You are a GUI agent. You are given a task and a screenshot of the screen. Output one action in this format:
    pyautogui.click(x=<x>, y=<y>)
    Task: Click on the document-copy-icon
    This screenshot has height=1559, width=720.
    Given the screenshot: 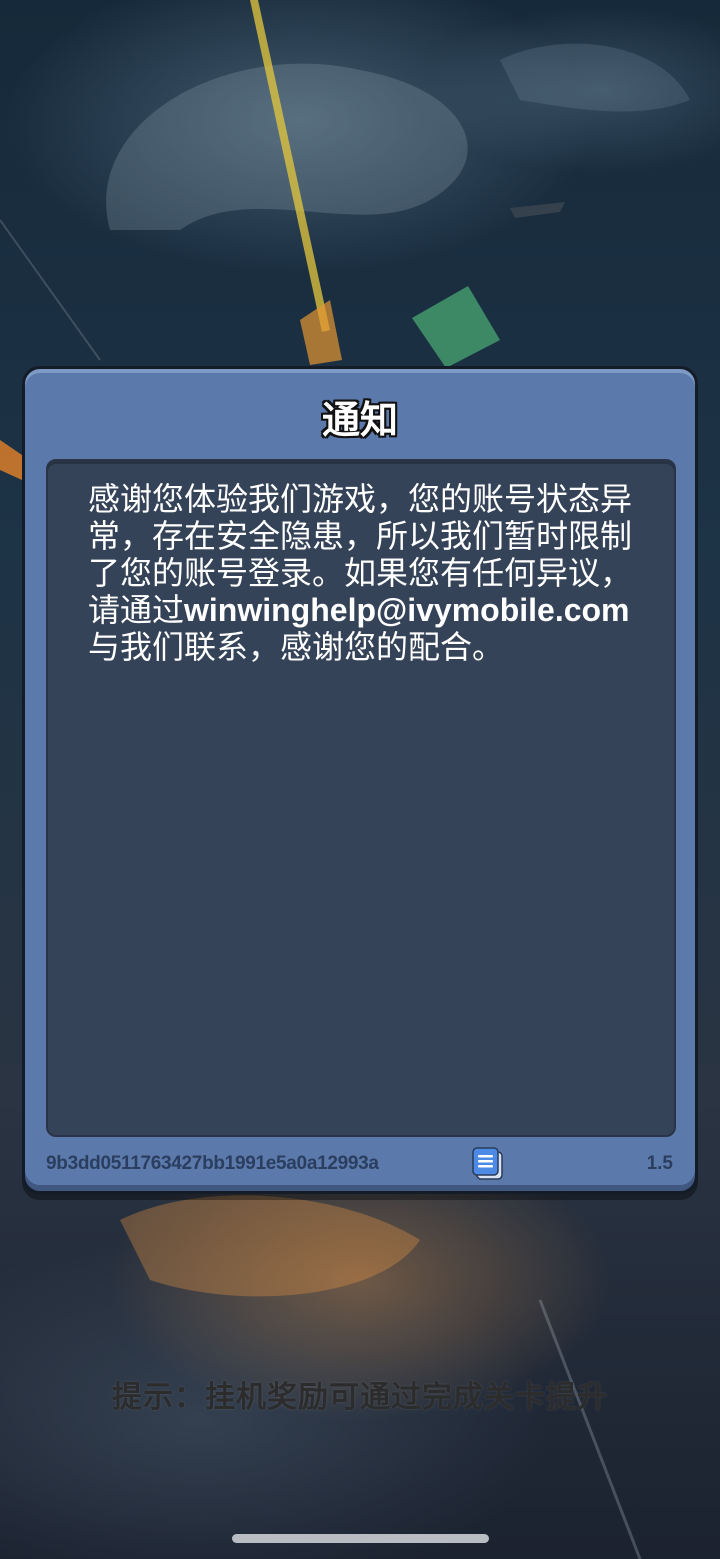 What is the action you would take?
    pyautogui.click(x=487, y=1163)
    